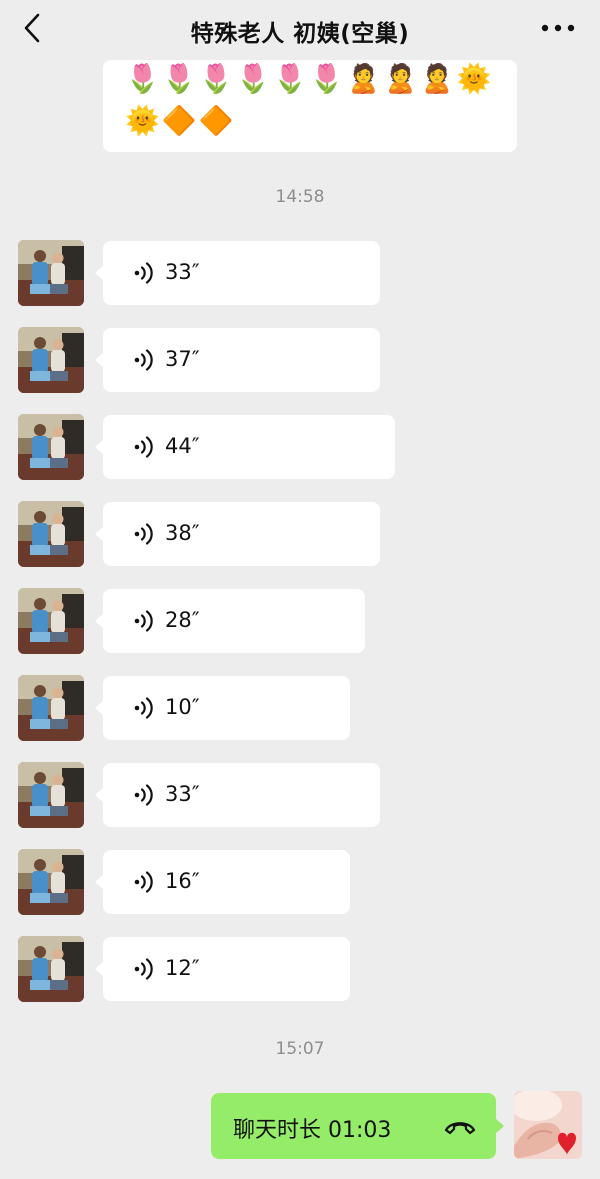  I want to click on emoji-message-bubble: 🌷🌷🌷🌷🌷🌷🙎🙎🙎🌞 🌞🔶🔶, so click(310, 106).